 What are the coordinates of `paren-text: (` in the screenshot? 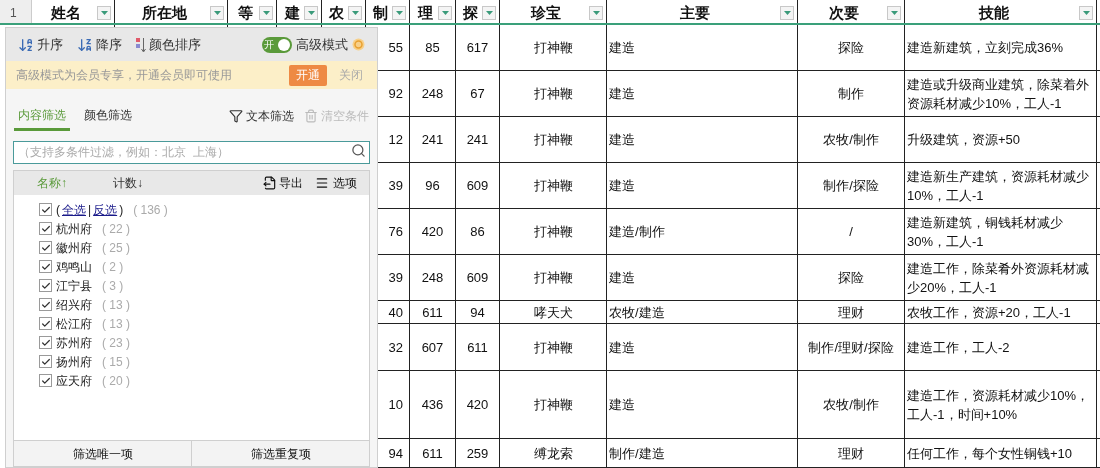 It's located at (58, 210).